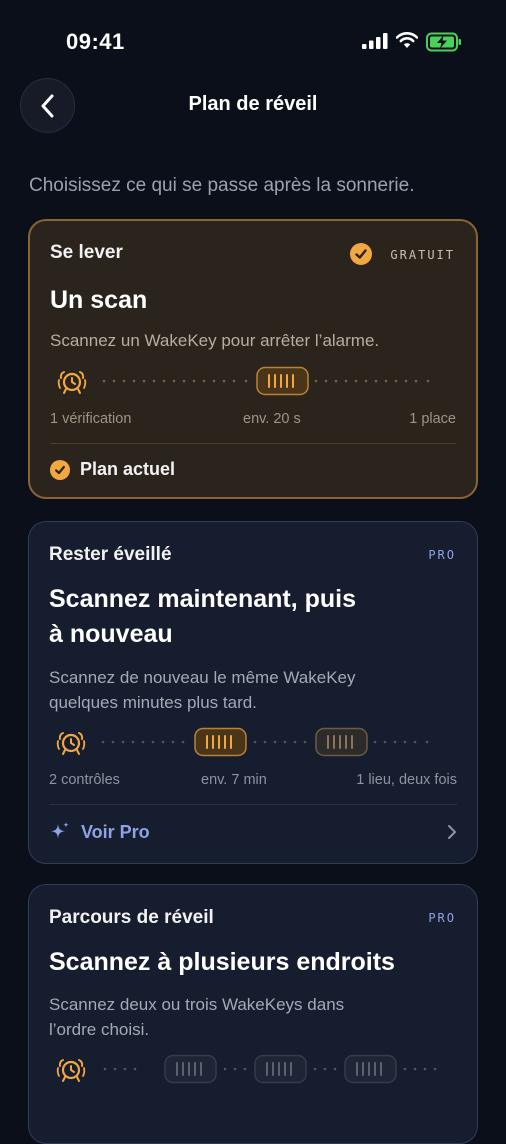  Describe the element at coordinates (110, 554) in the screenshot. I see `card-category: Rester éveillé` at that location.